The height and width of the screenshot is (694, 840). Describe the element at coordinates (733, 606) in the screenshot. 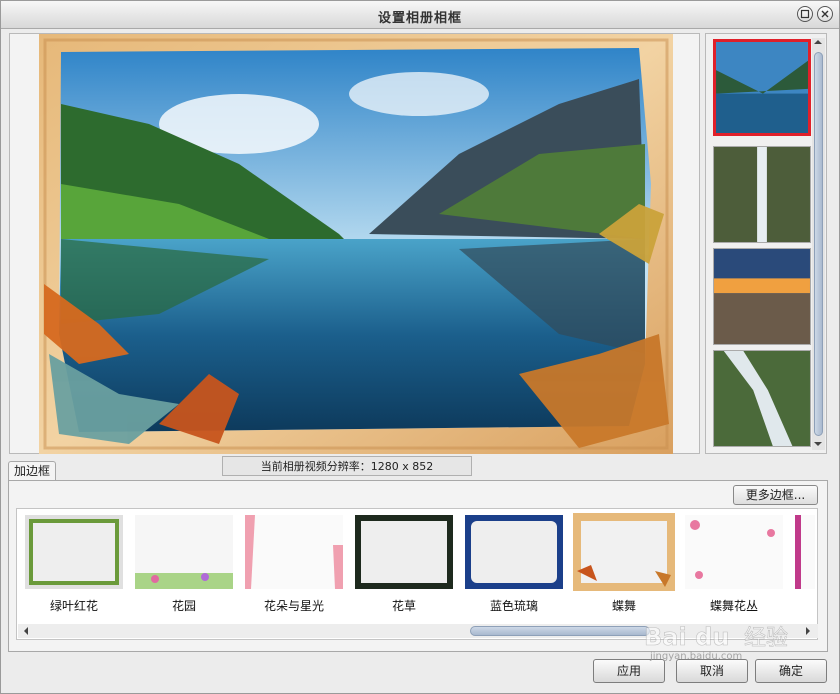

I see `frame-label: 蝶舞花丛` at that location.